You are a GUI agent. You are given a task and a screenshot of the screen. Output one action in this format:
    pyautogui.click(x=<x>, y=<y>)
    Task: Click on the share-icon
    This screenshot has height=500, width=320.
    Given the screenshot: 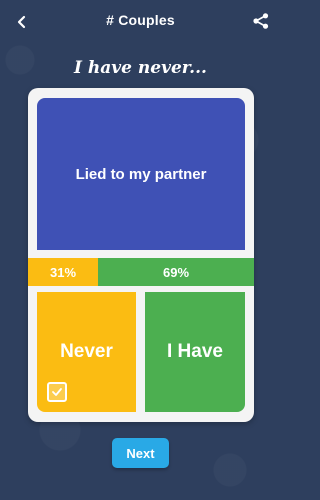 What is the action you would take?
    pyautogui.click(x=261, y=21)
    